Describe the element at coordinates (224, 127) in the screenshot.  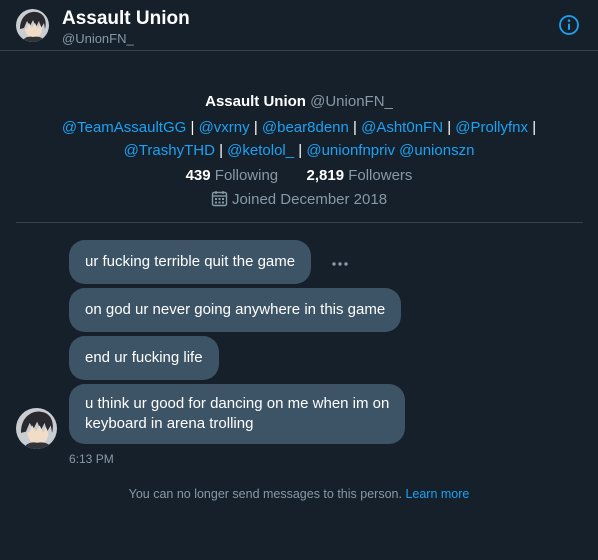
I see `bio-link: @vxrny` at that location.